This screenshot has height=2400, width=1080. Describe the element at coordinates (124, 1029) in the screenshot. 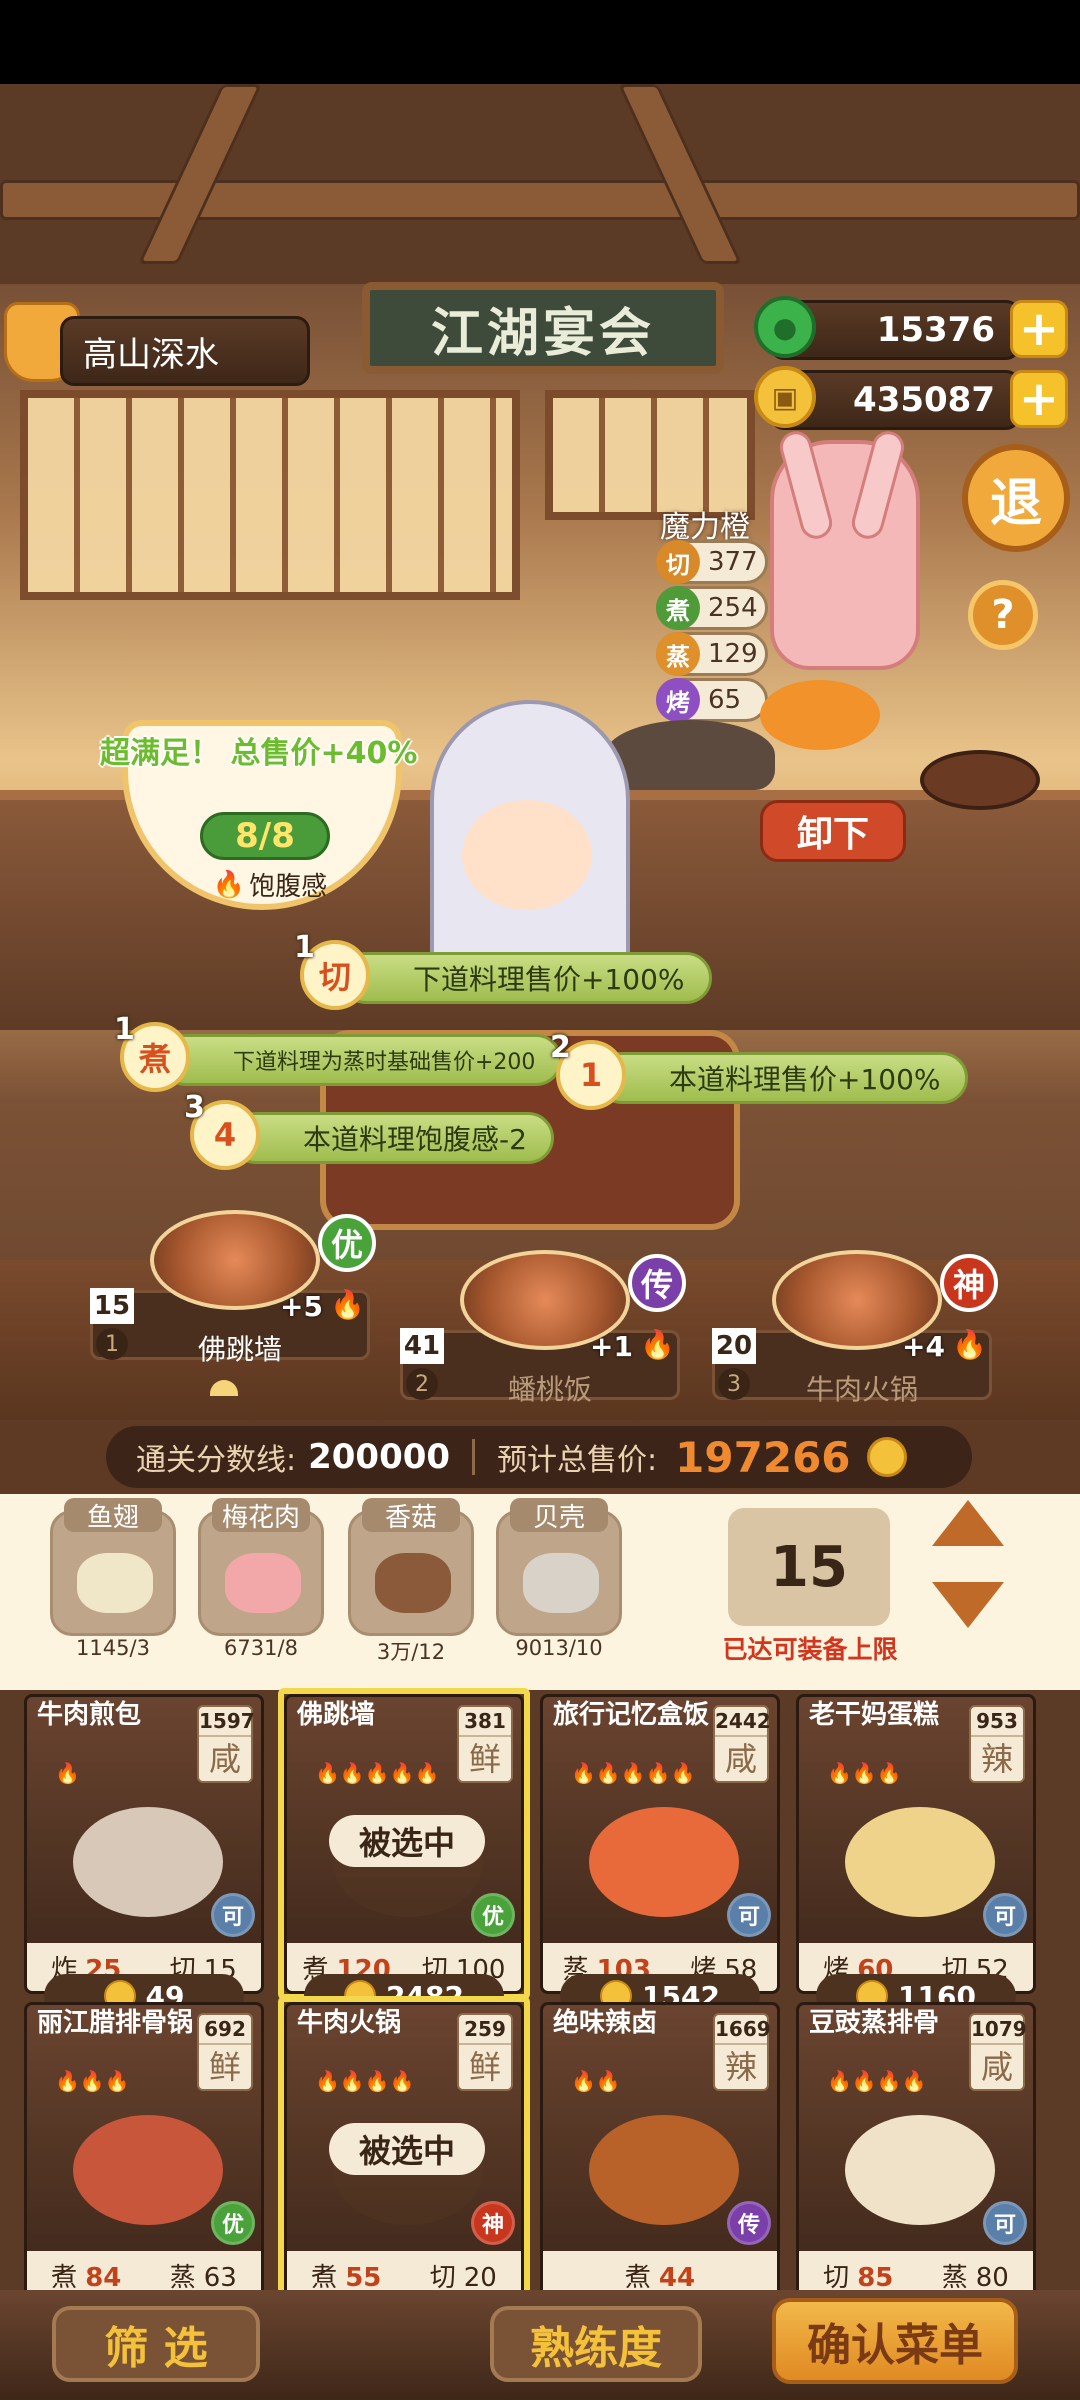

I see `buff-number: 1` at that location.